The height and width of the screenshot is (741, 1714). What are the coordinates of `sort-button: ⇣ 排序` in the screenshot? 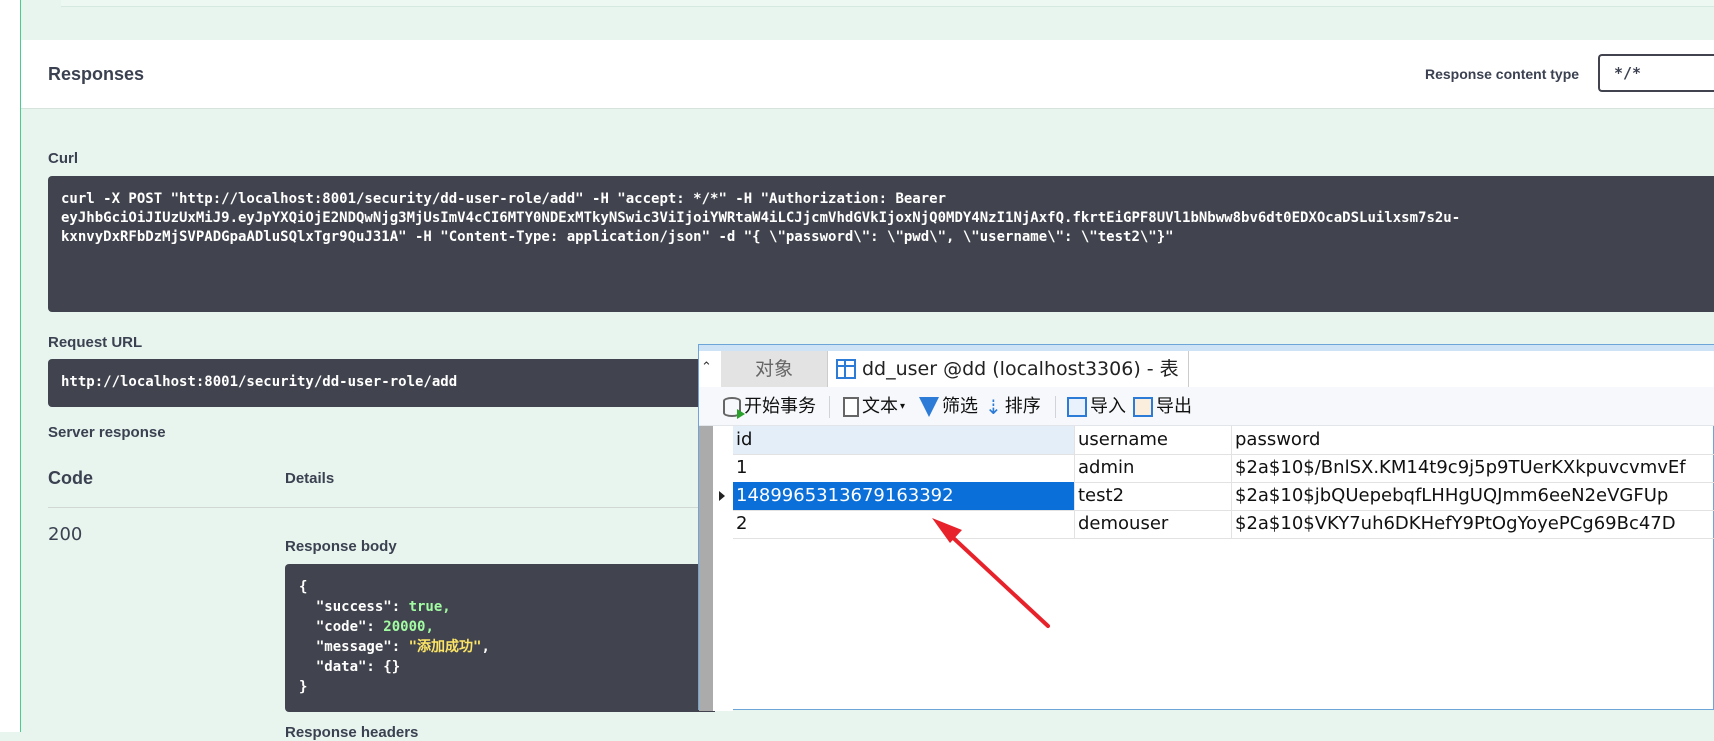 It's located at (1013, 407).